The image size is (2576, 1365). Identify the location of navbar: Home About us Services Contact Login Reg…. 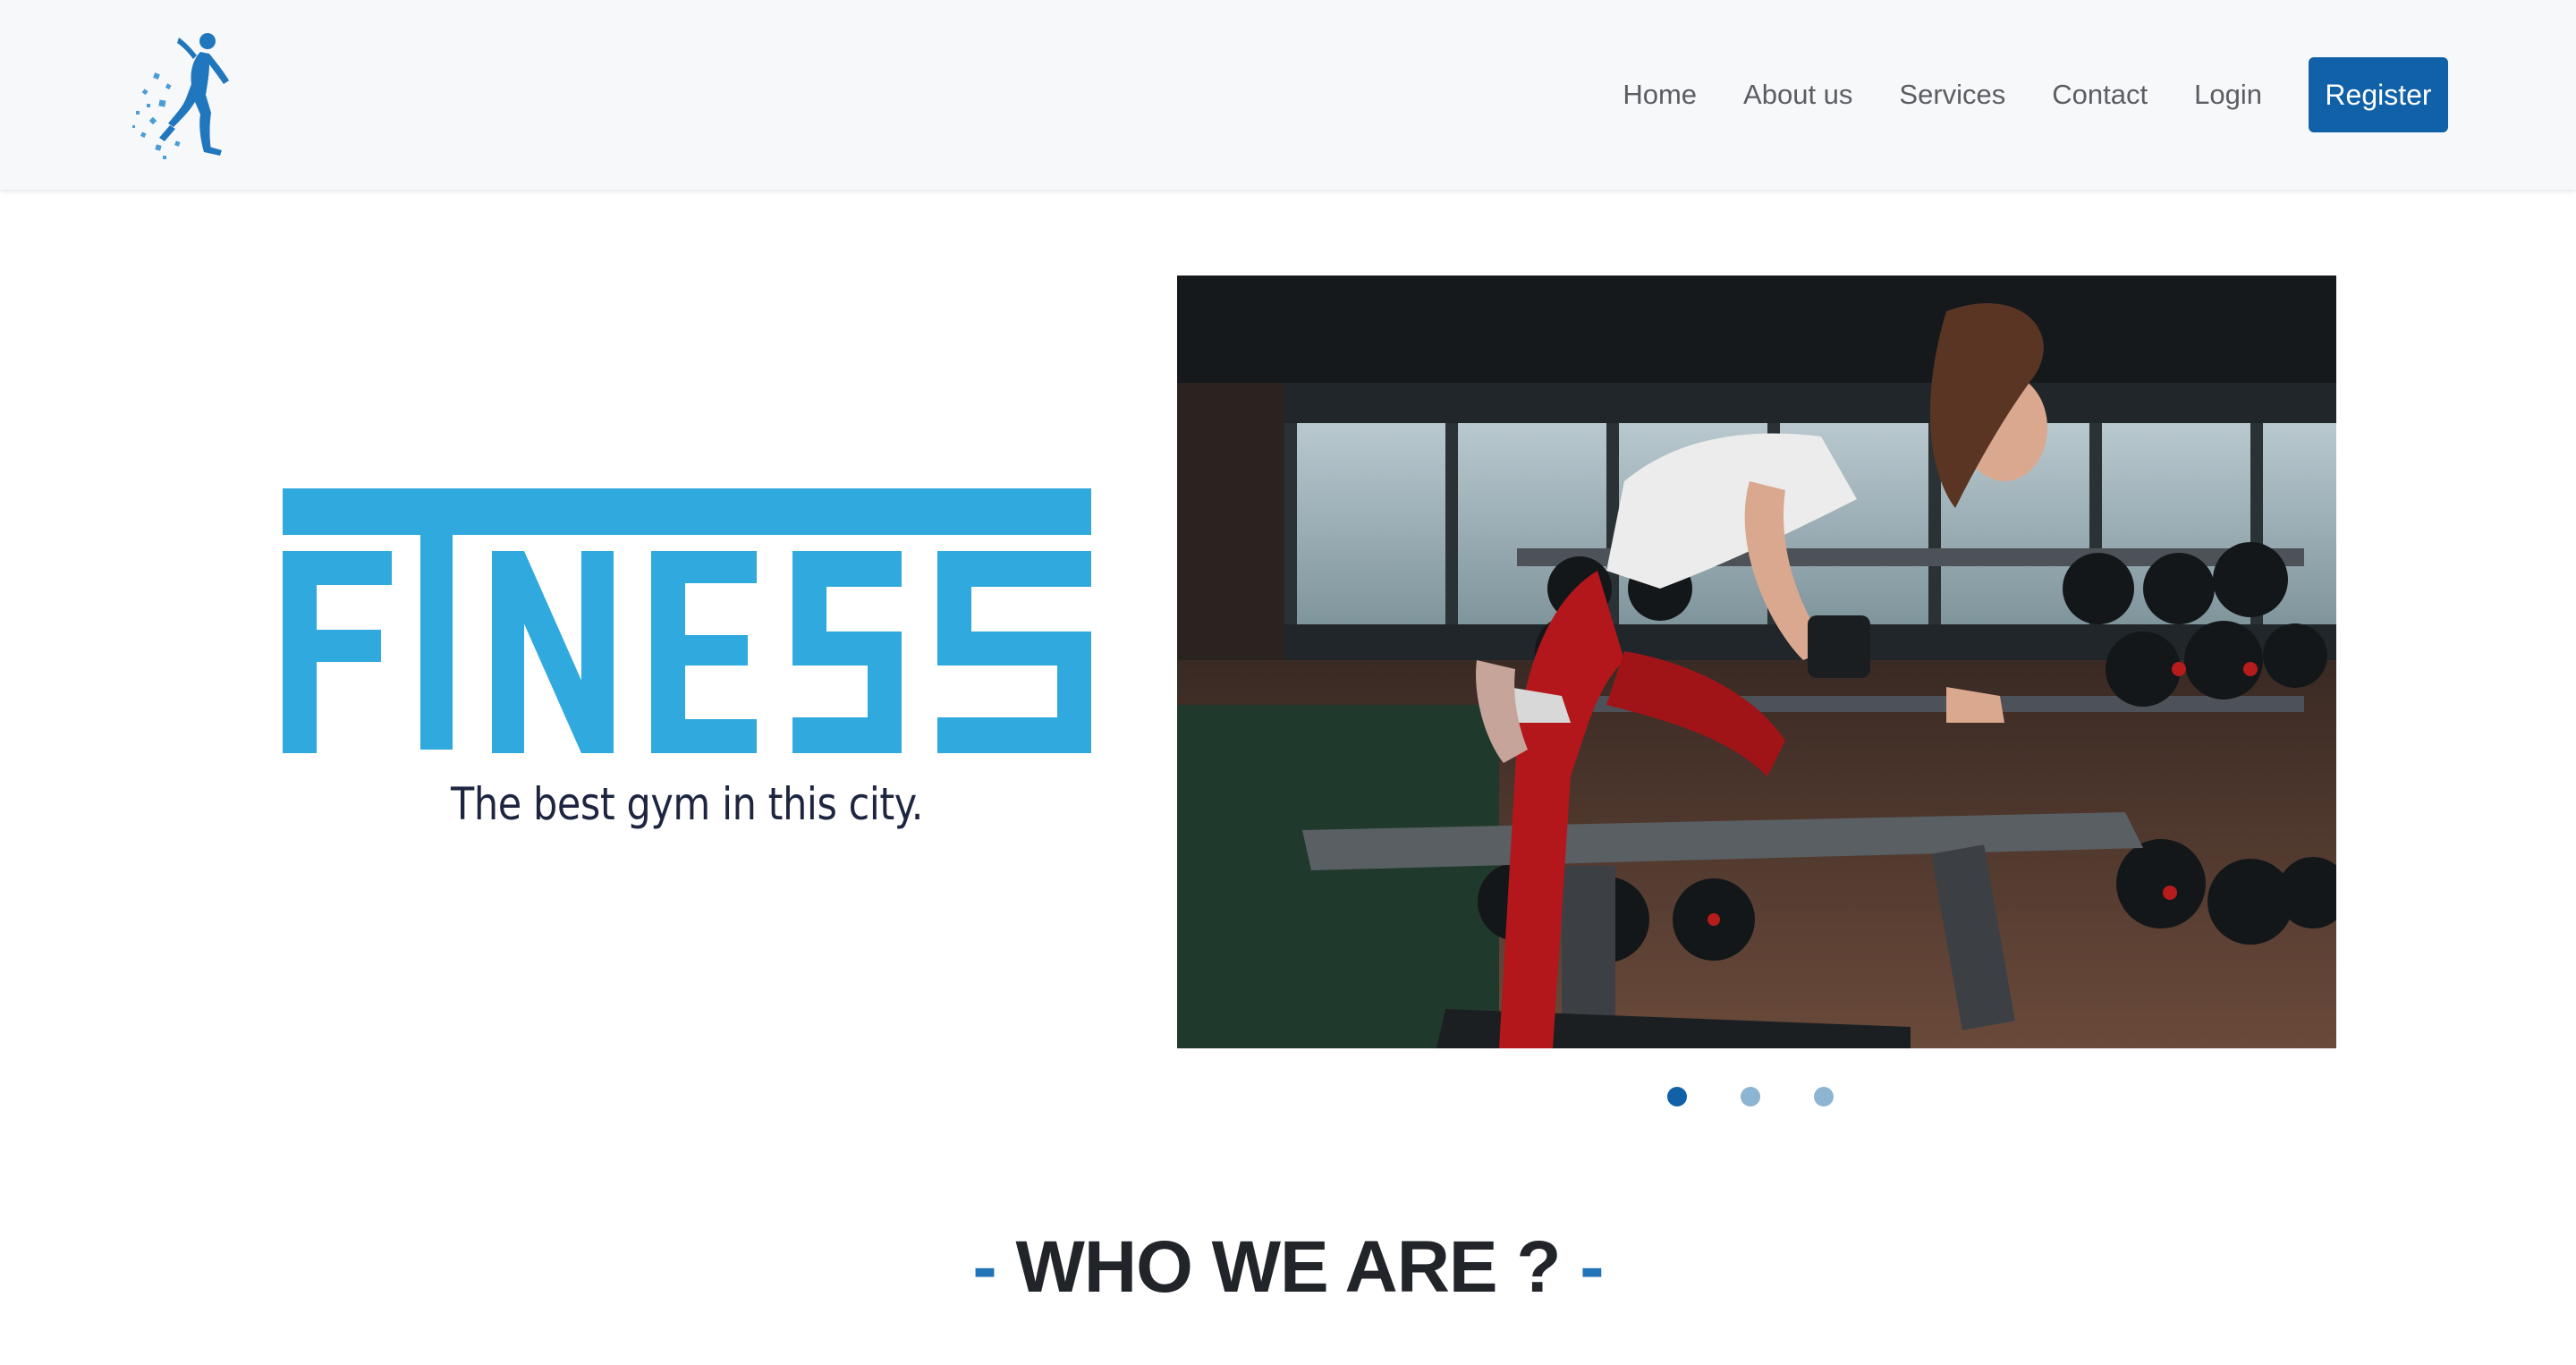
(1288, 95).